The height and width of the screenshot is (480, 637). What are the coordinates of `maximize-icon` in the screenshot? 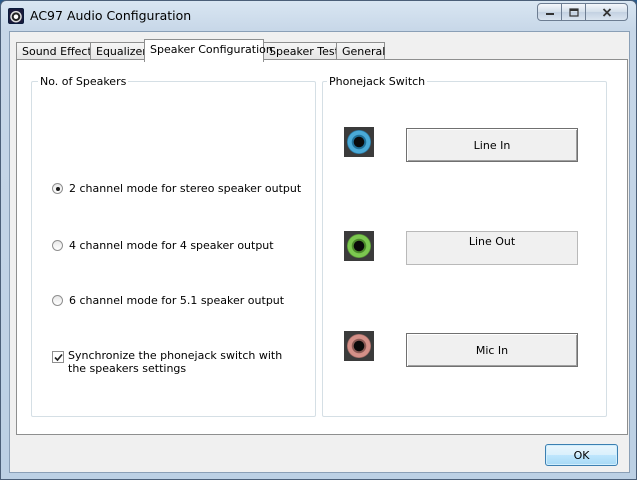 It's located at (573, 12).